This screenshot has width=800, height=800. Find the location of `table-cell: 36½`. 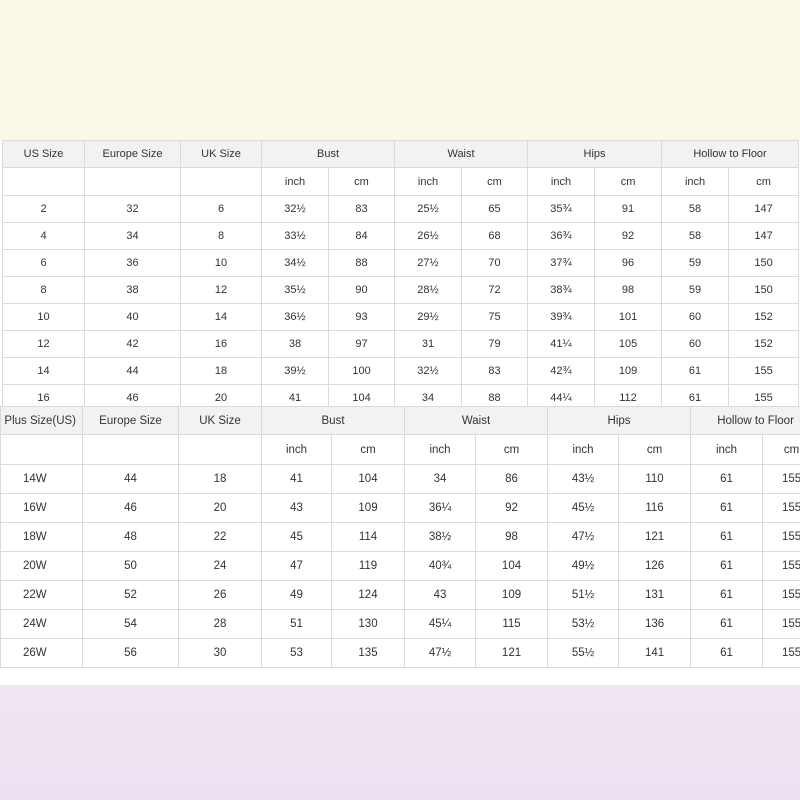

table-cell: 36½ is located at coordinates (295, 317).